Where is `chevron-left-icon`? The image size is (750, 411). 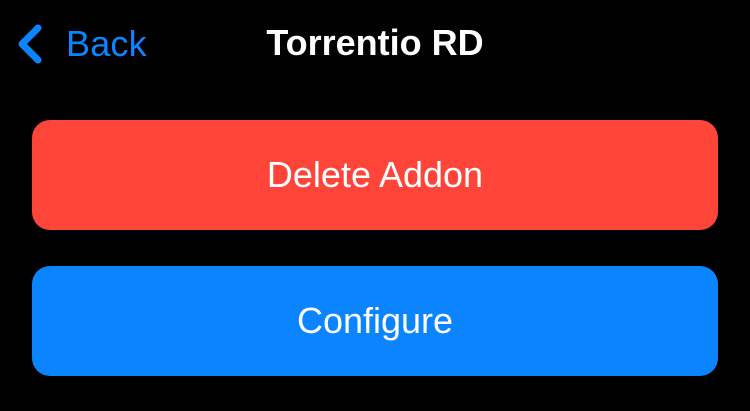
chevron-left-icon is located at coordinates (31, 44).